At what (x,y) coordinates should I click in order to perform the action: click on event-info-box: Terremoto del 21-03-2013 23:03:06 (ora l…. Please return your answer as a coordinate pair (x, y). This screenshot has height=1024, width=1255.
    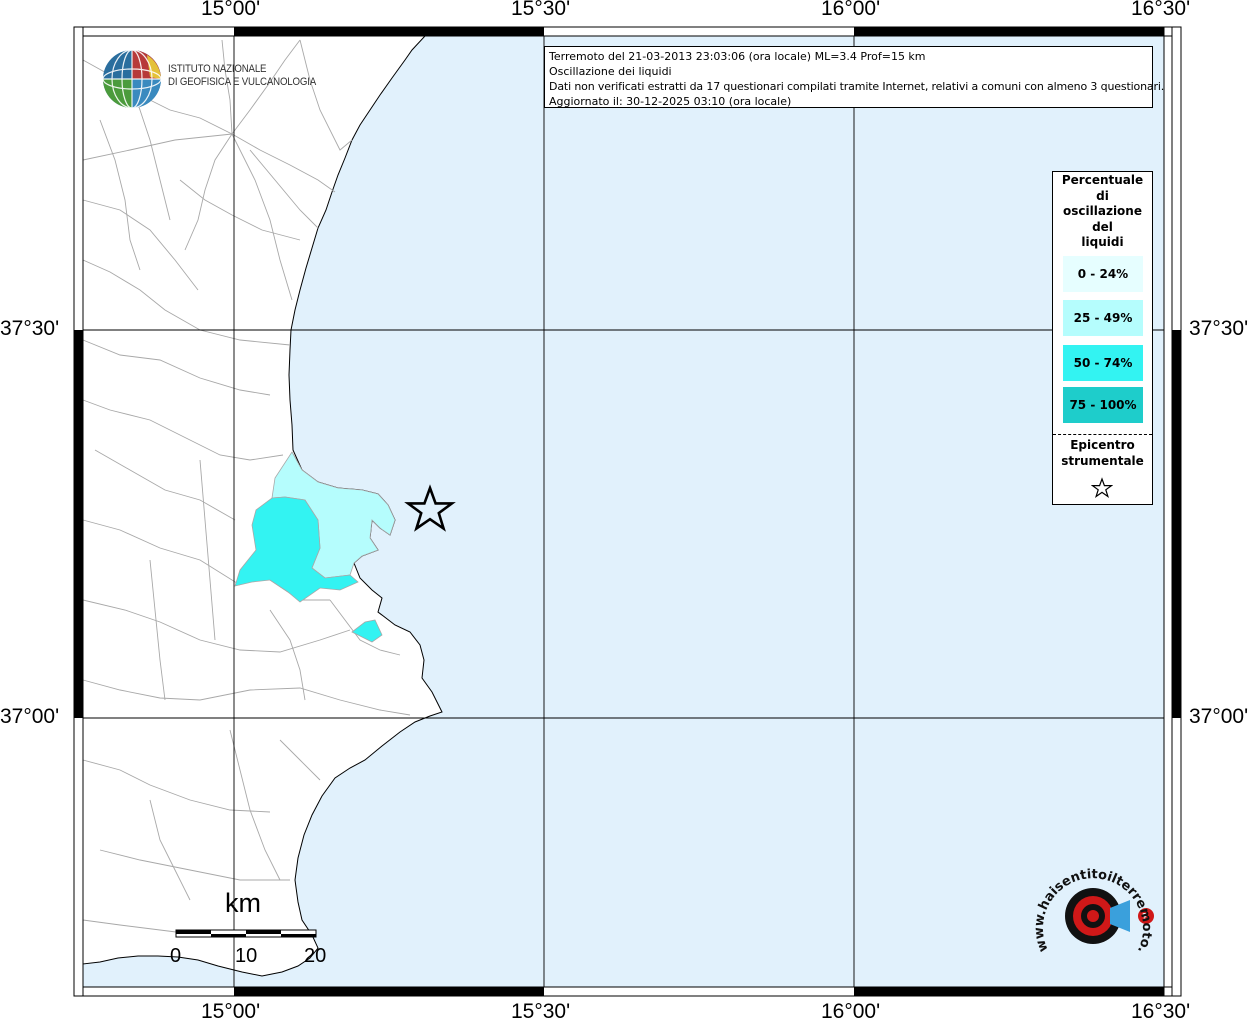
    Looking at the image, I should click on (854, 77).